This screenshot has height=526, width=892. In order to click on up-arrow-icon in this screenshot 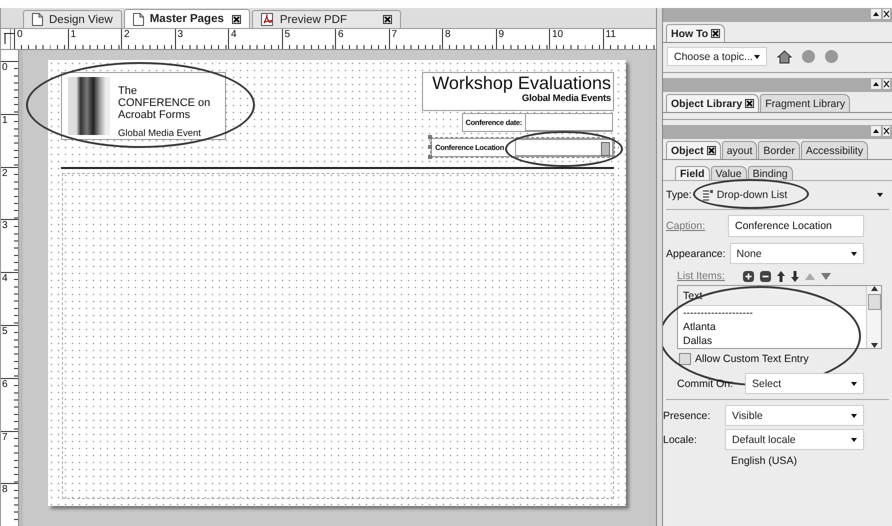, I will do `click(780, 276)`.